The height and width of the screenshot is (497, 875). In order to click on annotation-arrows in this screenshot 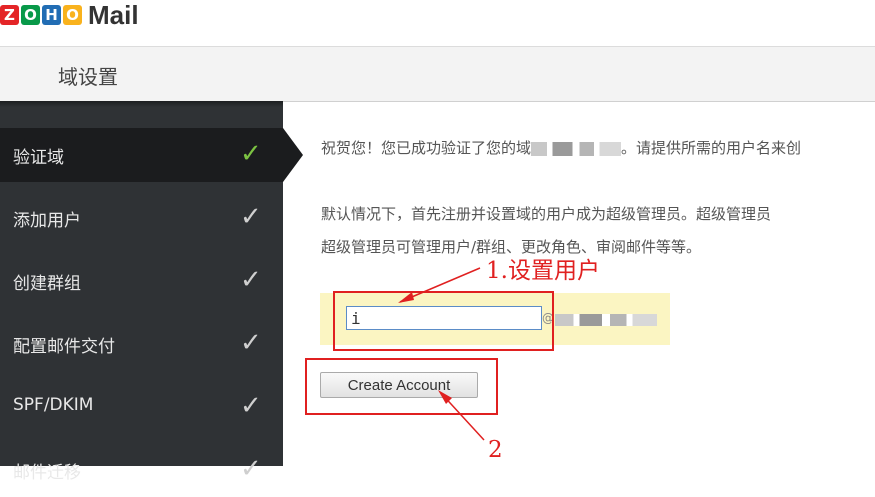, I will do `click(441, 354)`.